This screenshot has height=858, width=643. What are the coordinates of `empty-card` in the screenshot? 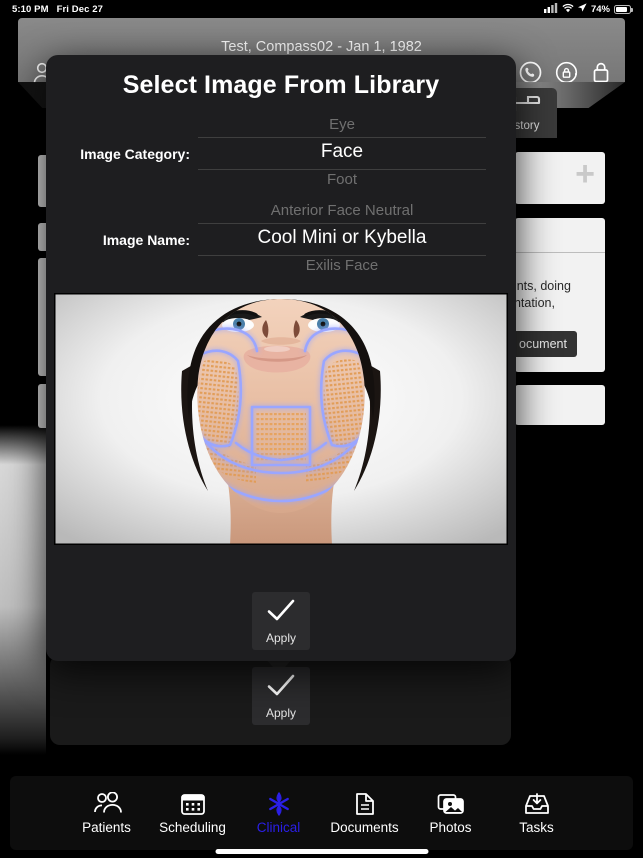 It's located at (560, 405).